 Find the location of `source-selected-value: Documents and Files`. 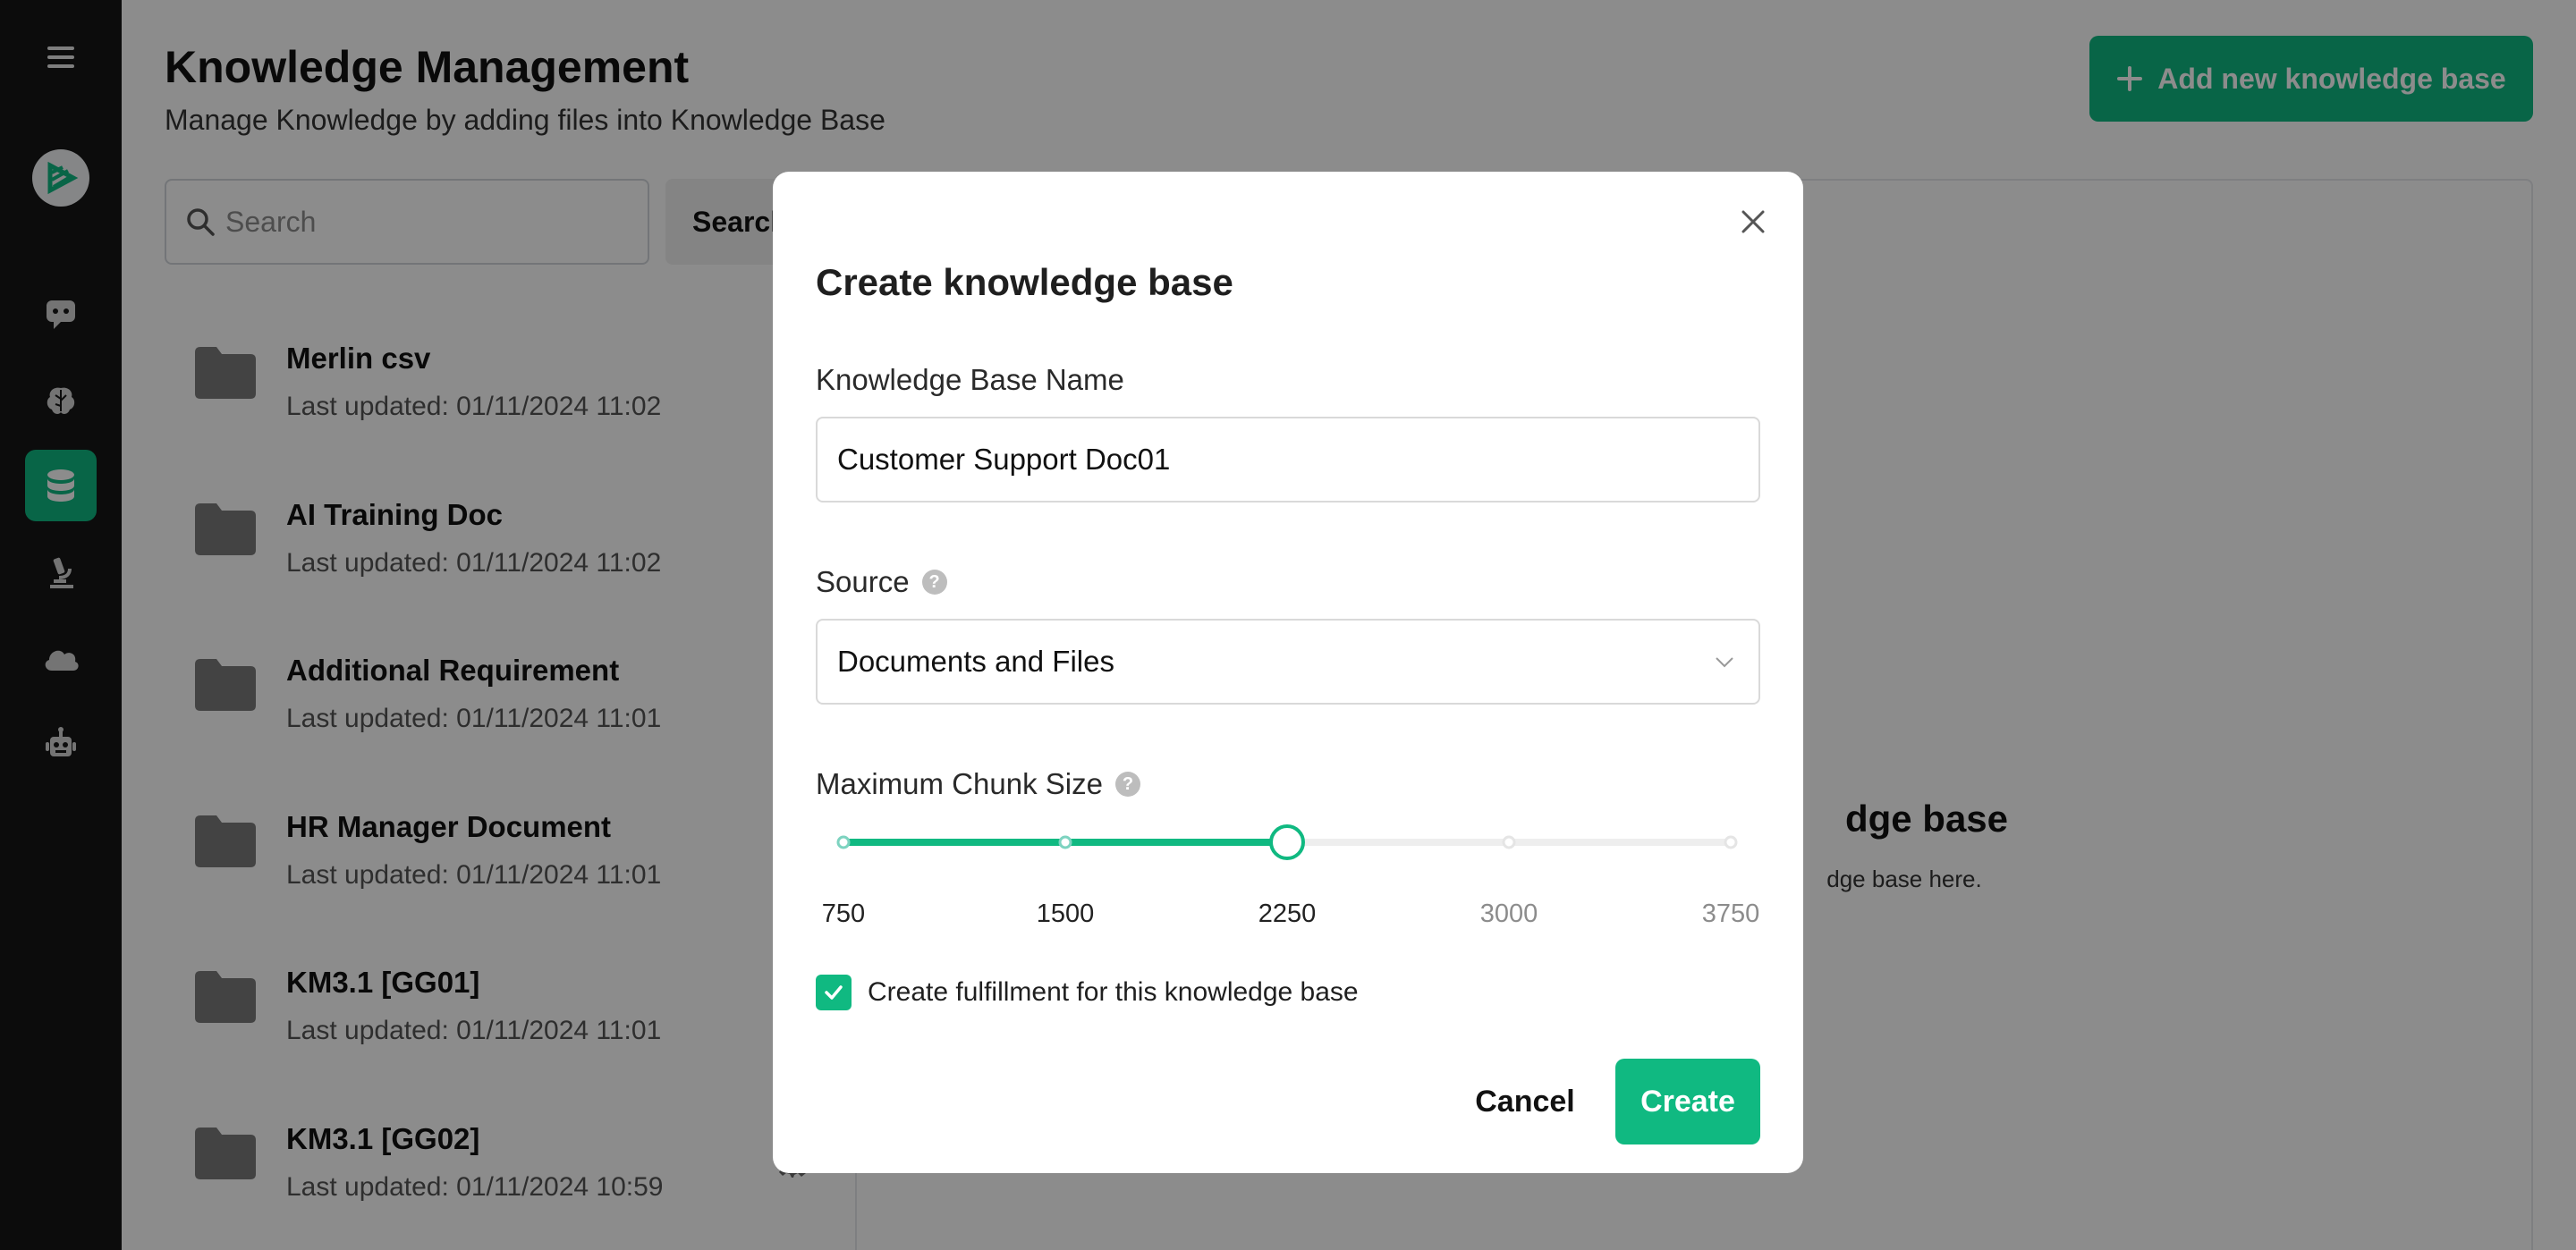

source-selected-value: Documents and Files is located at coordinates (975, 661).